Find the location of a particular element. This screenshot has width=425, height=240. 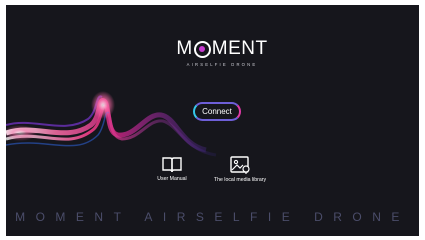

user-manual-button: User Manual is located at coordinates (172, 169).